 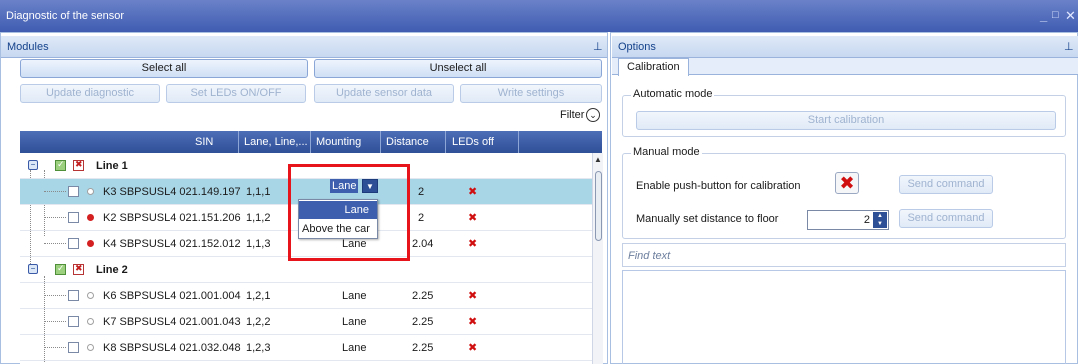 I want to click on highlight-box, so click(x=349, y=212).